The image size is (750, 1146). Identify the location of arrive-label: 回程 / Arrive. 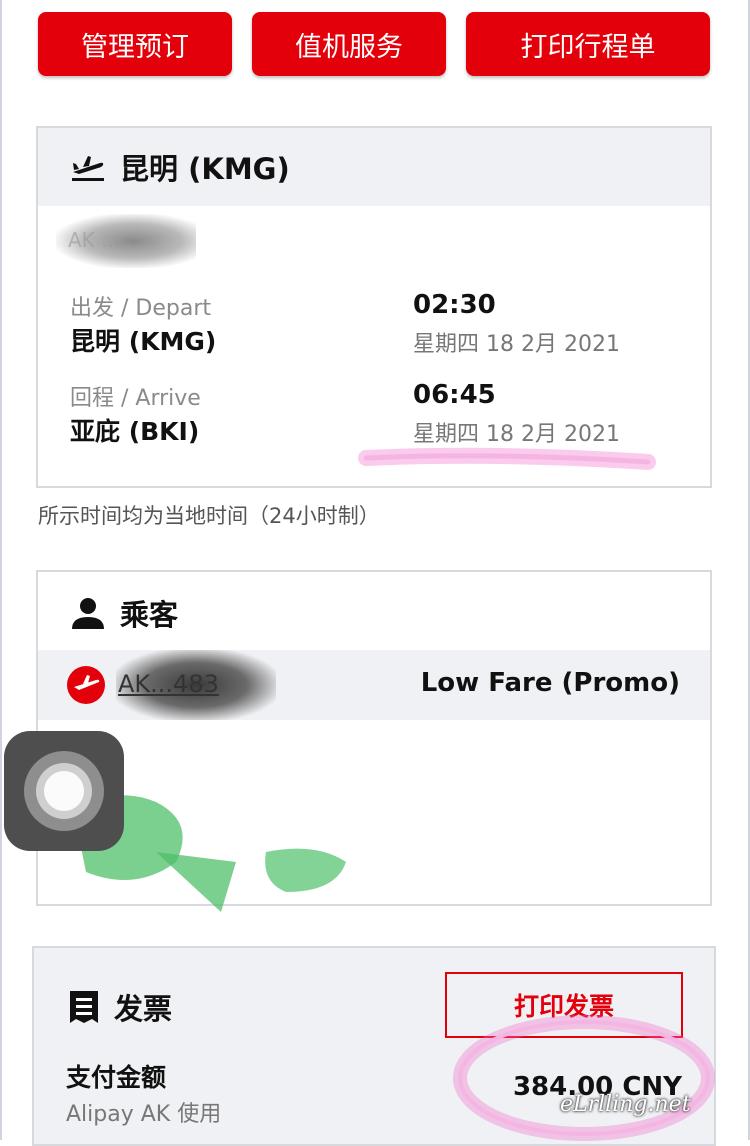
(135, 398).